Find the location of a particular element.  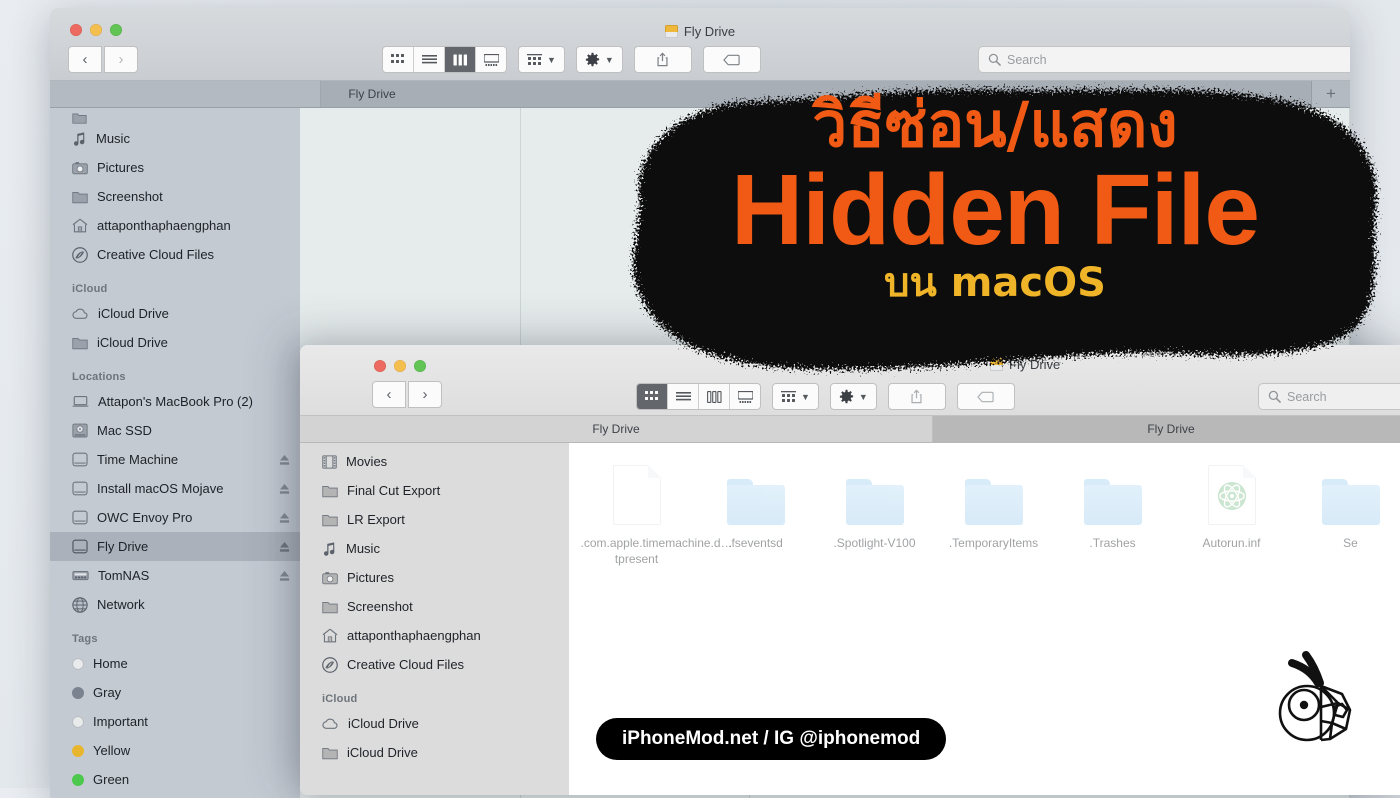

window-controls-front is located at coordinates (400, 366).